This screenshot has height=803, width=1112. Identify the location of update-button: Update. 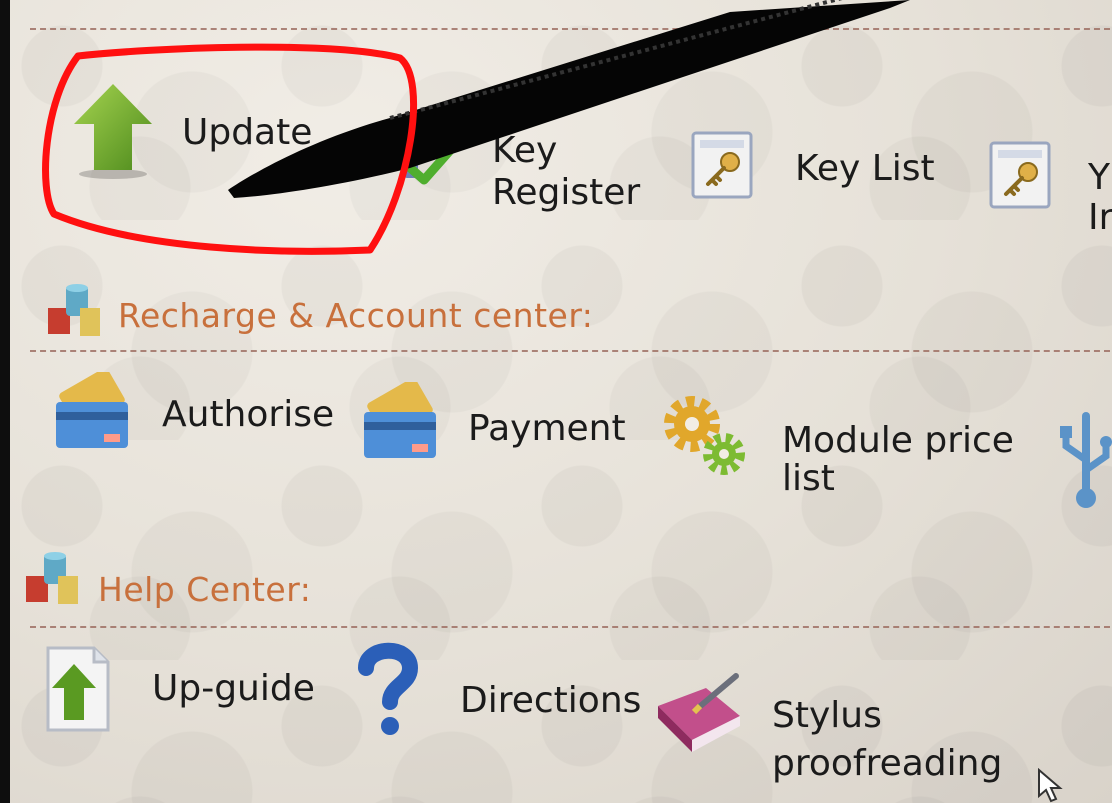
(210, 135).